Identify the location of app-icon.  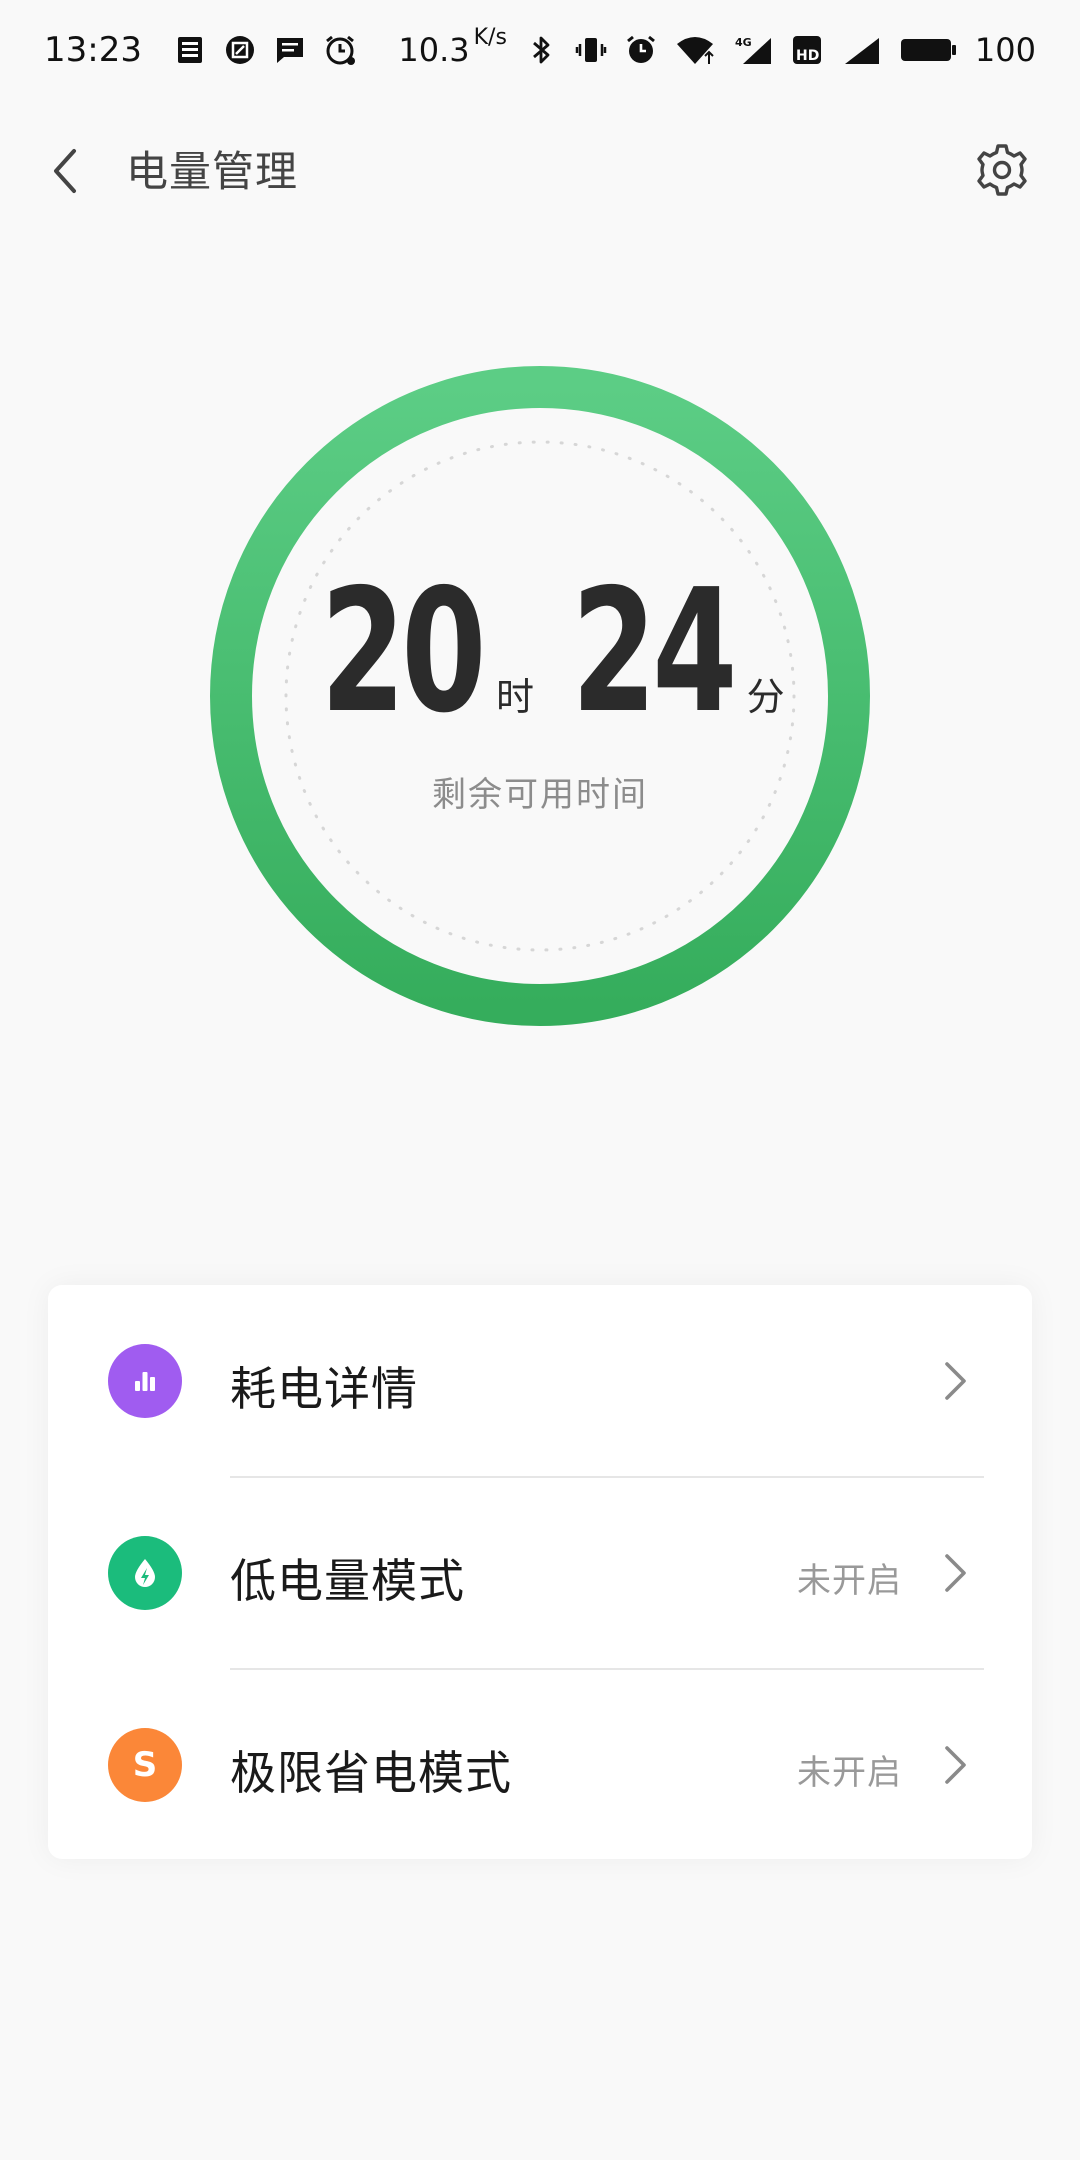
(240, 50).